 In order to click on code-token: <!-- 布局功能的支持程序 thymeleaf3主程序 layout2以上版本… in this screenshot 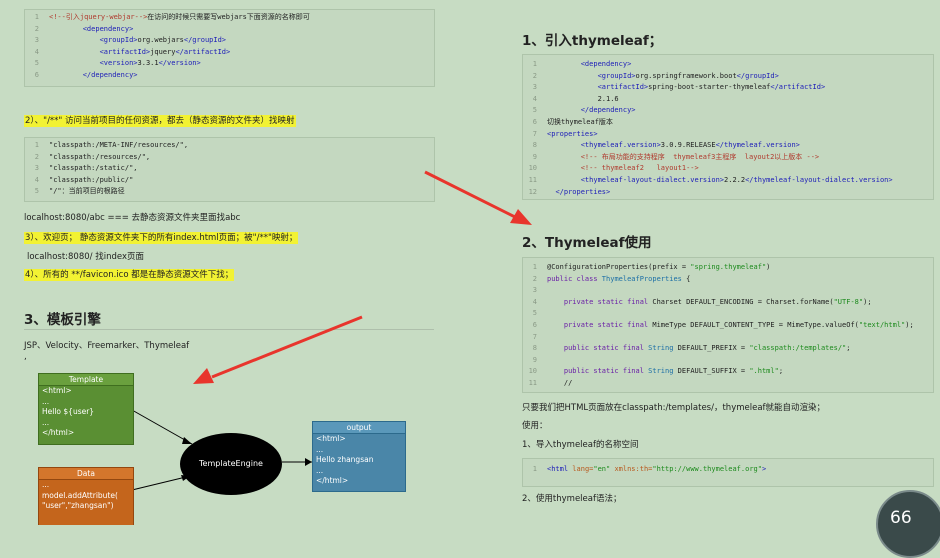, I will do `click(700, 156)`.